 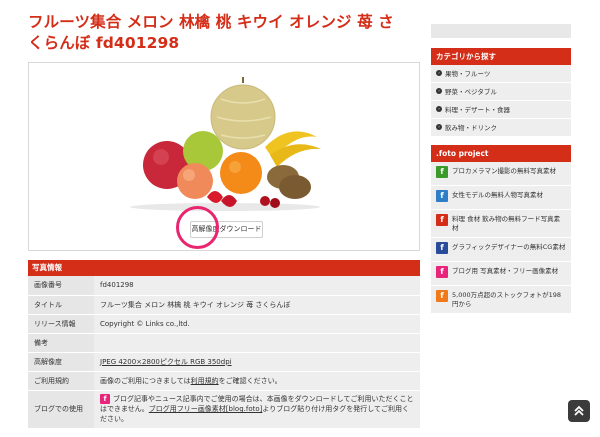 What do you see at coordinates (61, 343) in the screenshot?
I see `info-key: 備考` at bounding box center [61, 343].